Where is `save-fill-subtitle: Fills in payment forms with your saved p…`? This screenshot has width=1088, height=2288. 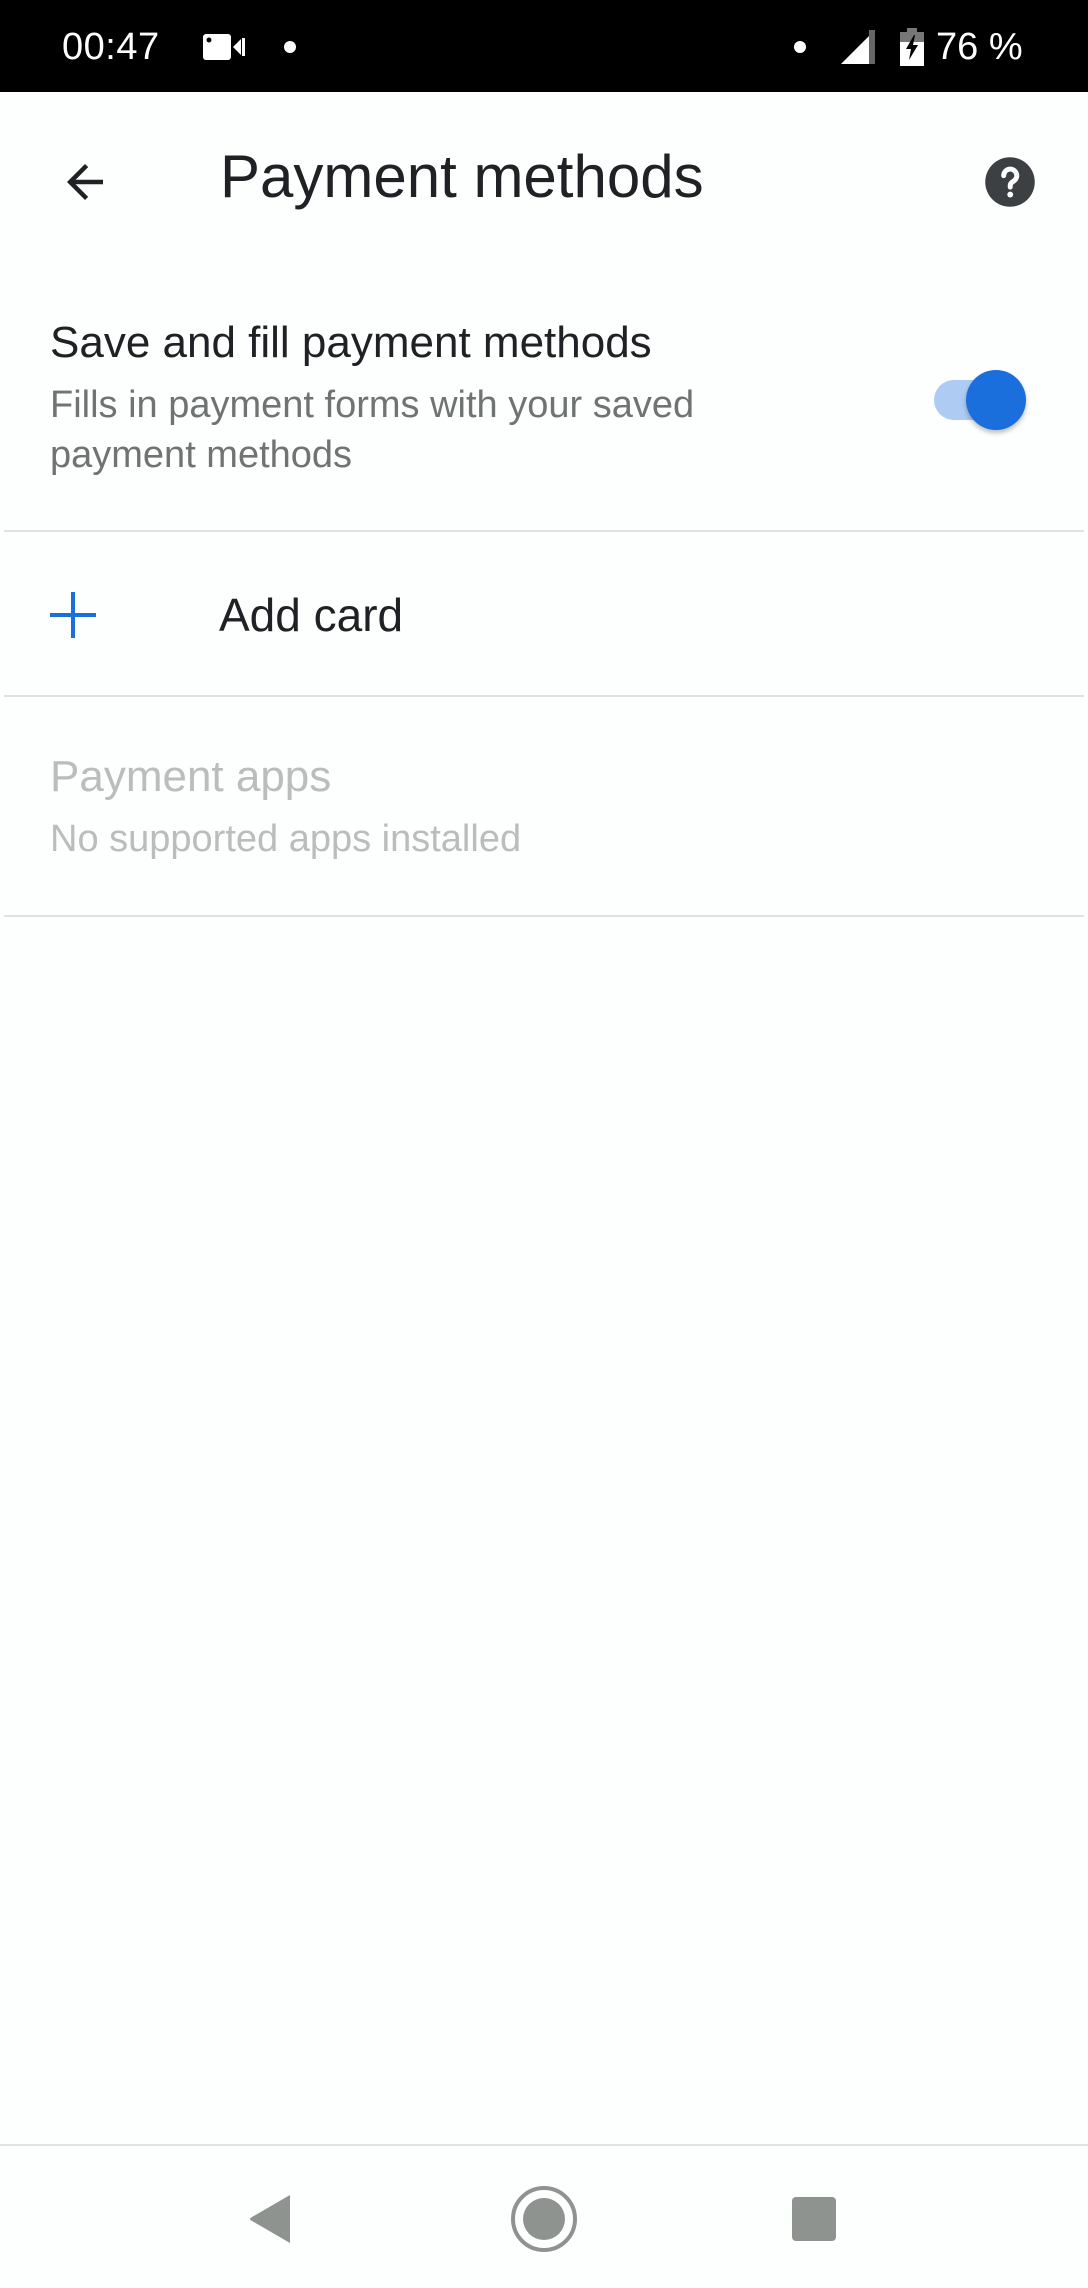
save-fill-subtitle: Fills in payment forms with your saved p… is located at coordinates (372, 430).